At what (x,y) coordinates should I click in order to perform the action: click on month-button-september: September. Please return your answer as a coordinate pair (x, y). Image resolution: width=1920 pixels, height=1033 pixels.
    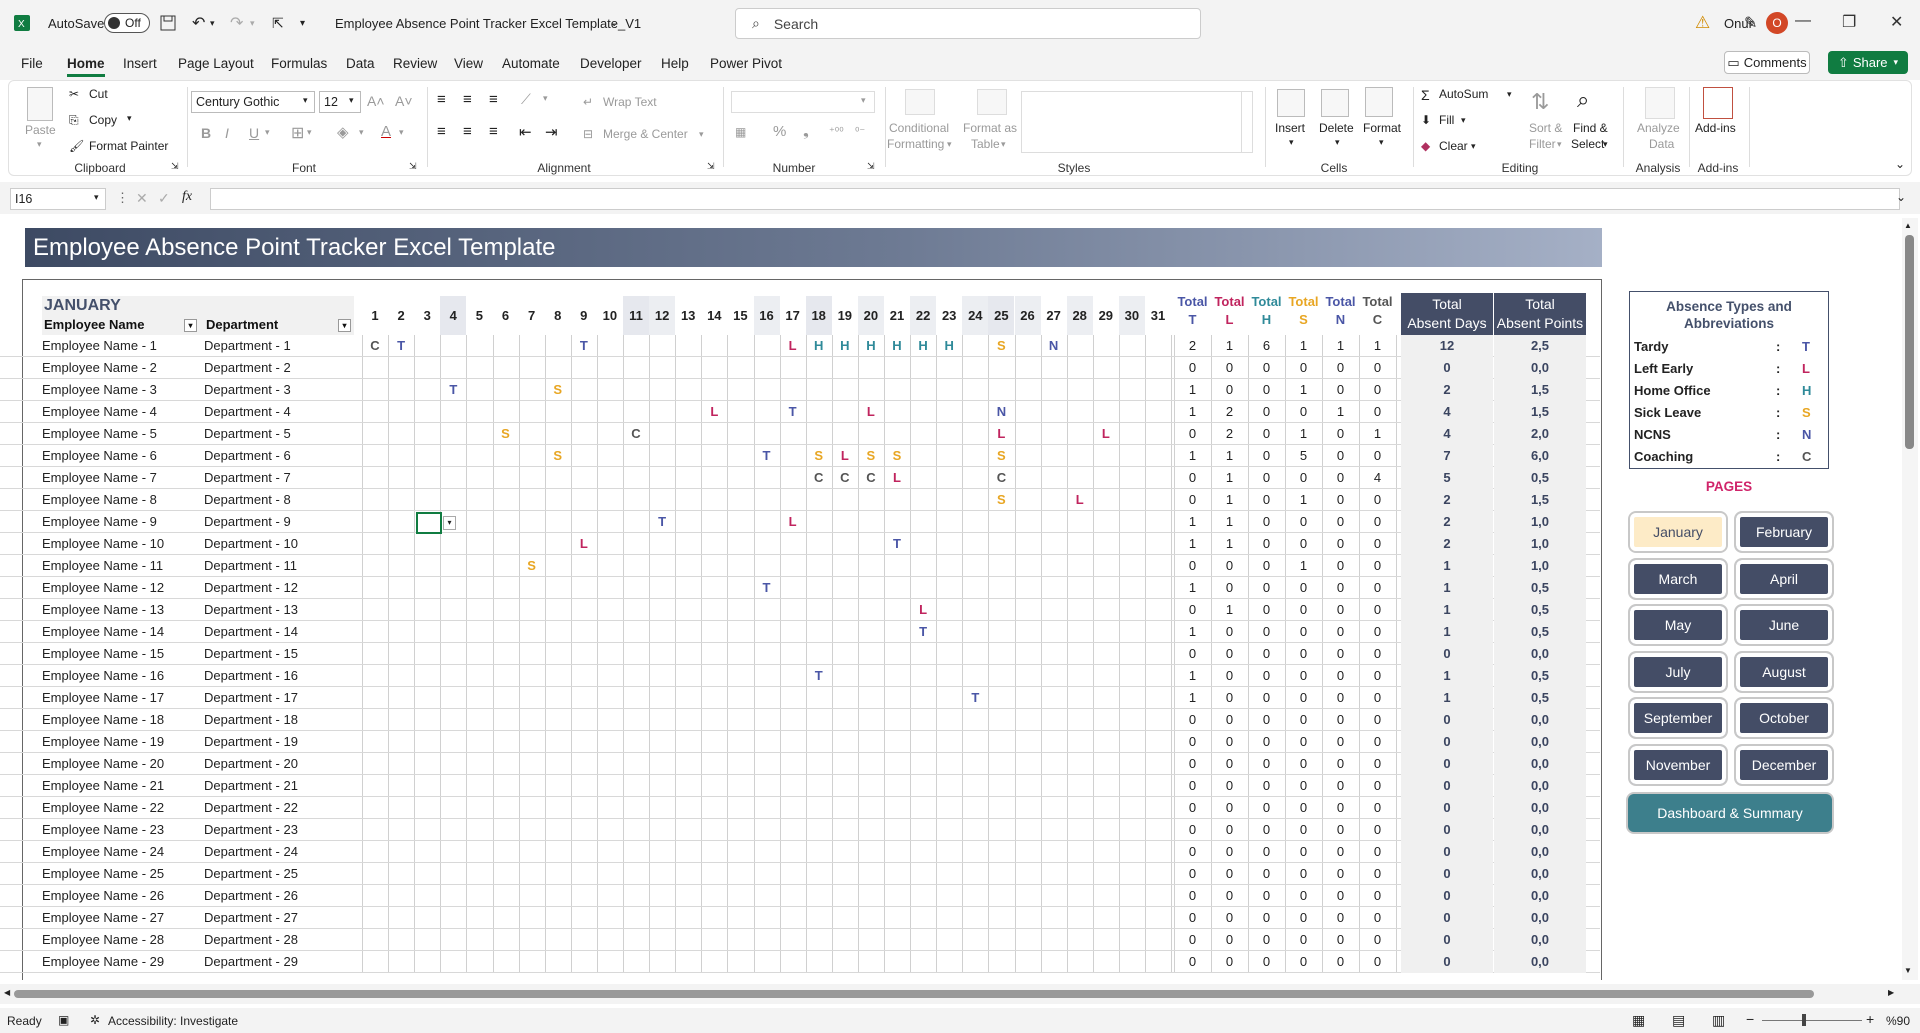
    Looking at the image, I should click on (1678, 718).